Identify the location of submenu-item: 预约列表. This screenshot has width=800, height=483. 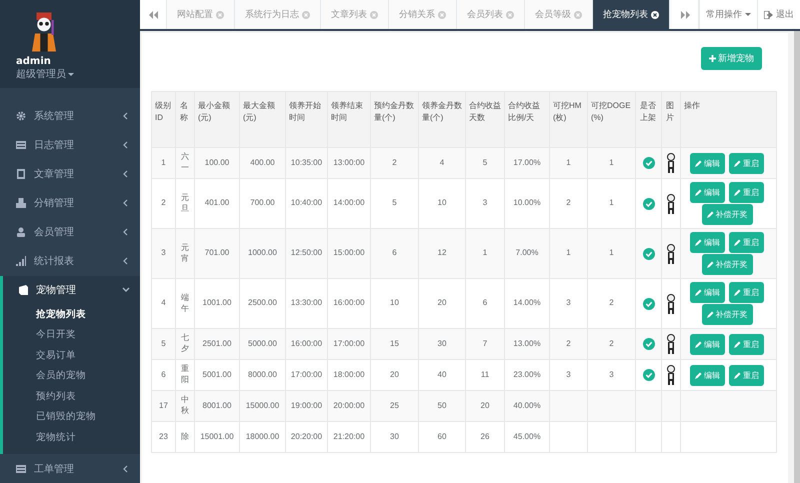
(71, 396).